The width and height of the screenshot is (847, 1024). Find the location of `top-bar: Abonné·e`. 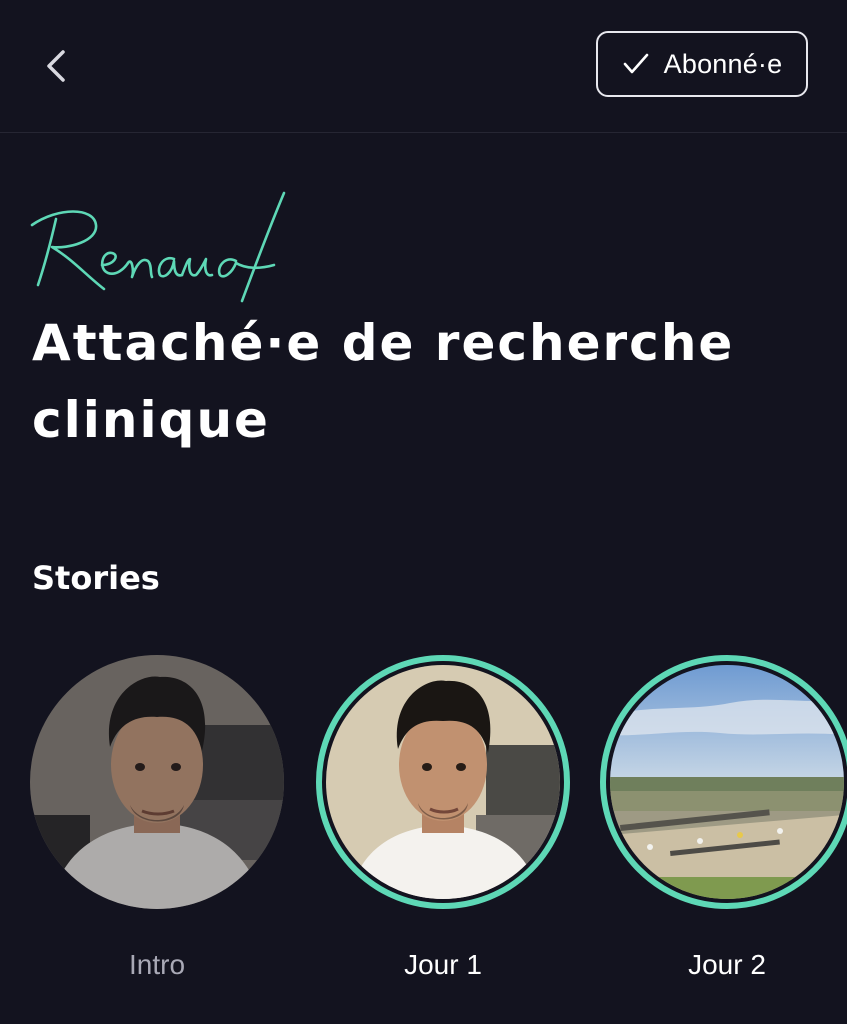

top-bar: Abonné·e is located at coordinates (423, 66).